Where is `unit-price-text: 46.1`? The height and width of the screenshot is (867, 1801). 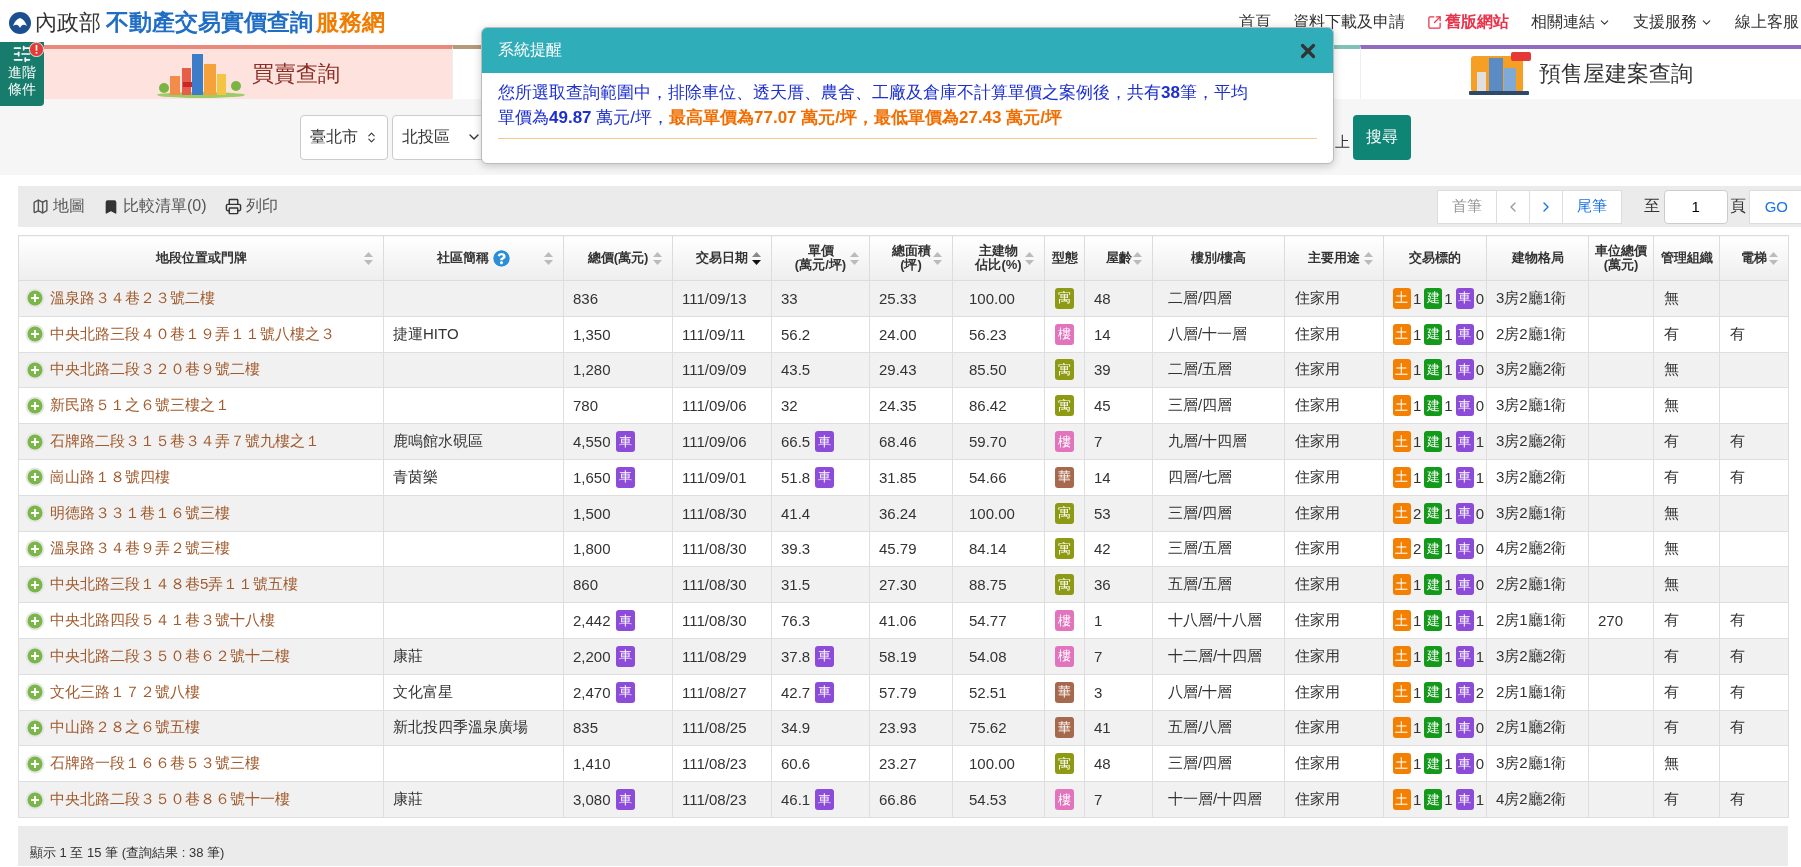
unit-price-text: 46.1 is located at coordinates (796, 800).